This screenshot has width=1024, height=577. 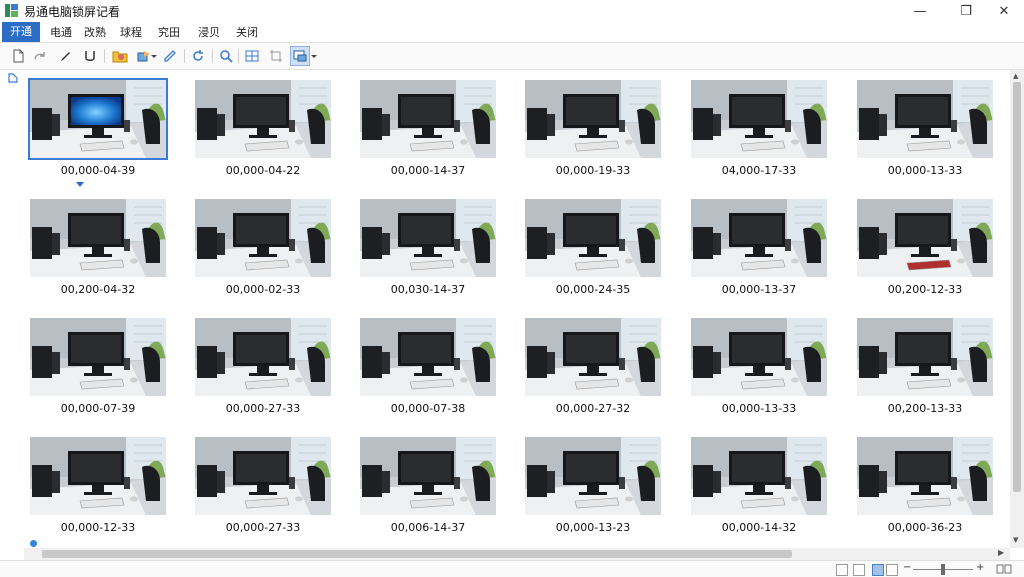 I want to click on thumbnail-timestamp: 00,000-13-37, so click(x=759, y=289).